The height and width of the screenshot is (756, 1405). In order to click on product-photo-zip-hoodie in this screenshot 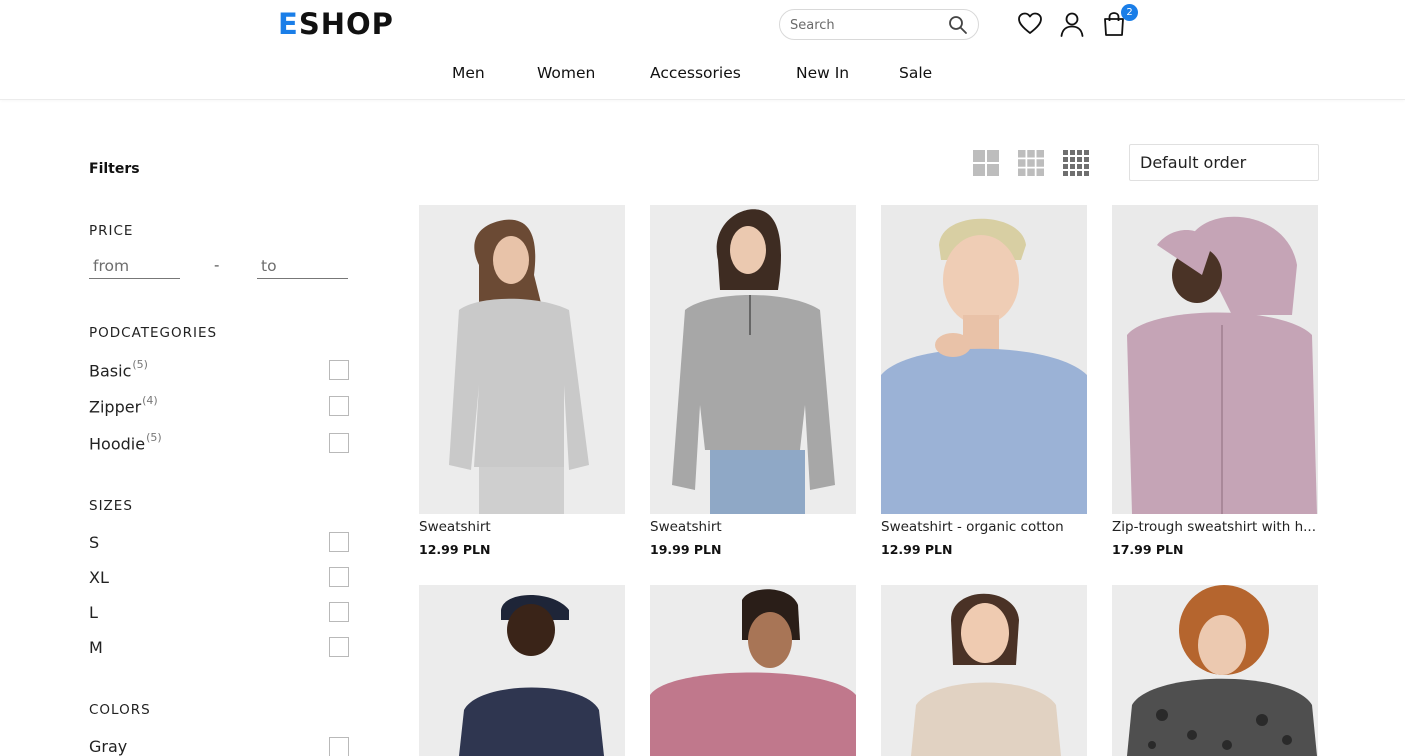, I will do `click(1215, 359)`.